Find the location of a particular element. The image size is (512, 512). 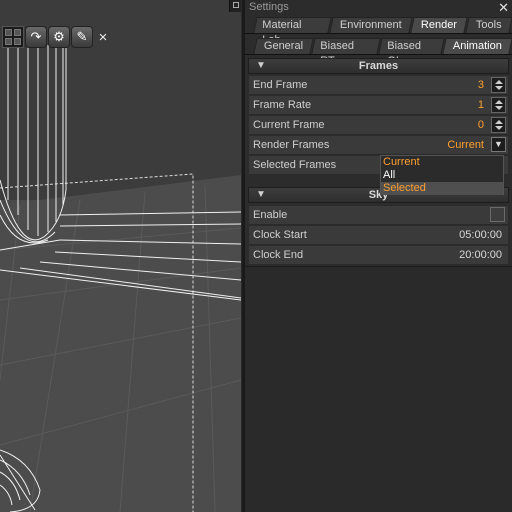

close-icon: × is located at coordinates (103, 37).